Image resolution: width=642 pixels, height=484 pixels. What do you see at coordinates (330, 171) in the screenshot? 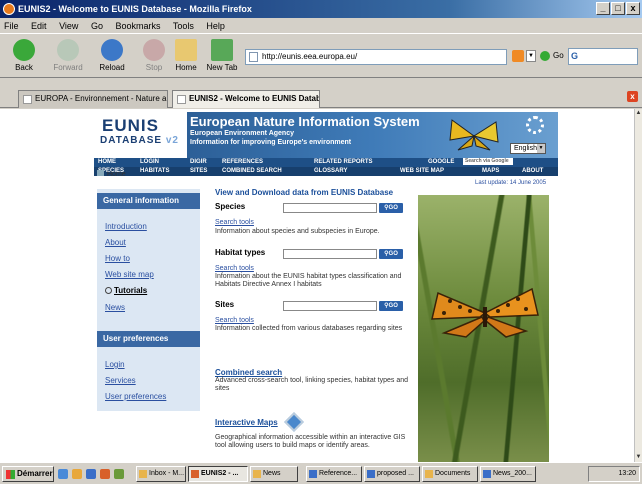
I see `menu-glossary: GLOSSARY` at bounding box center [330, 171].